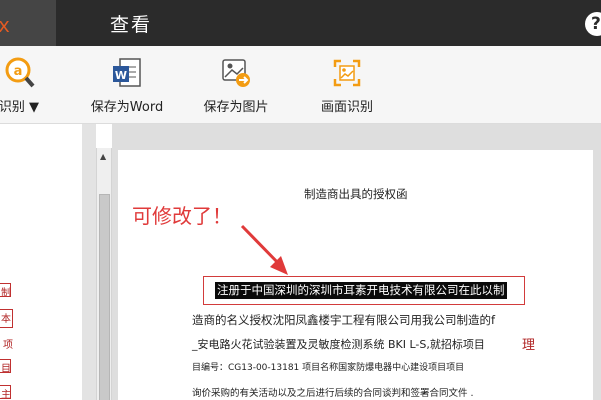 This screenshot has width=601, height=400. Describe the element at coordinates (121, 75) in the screenshot. I see `svg-text: W` at that location.